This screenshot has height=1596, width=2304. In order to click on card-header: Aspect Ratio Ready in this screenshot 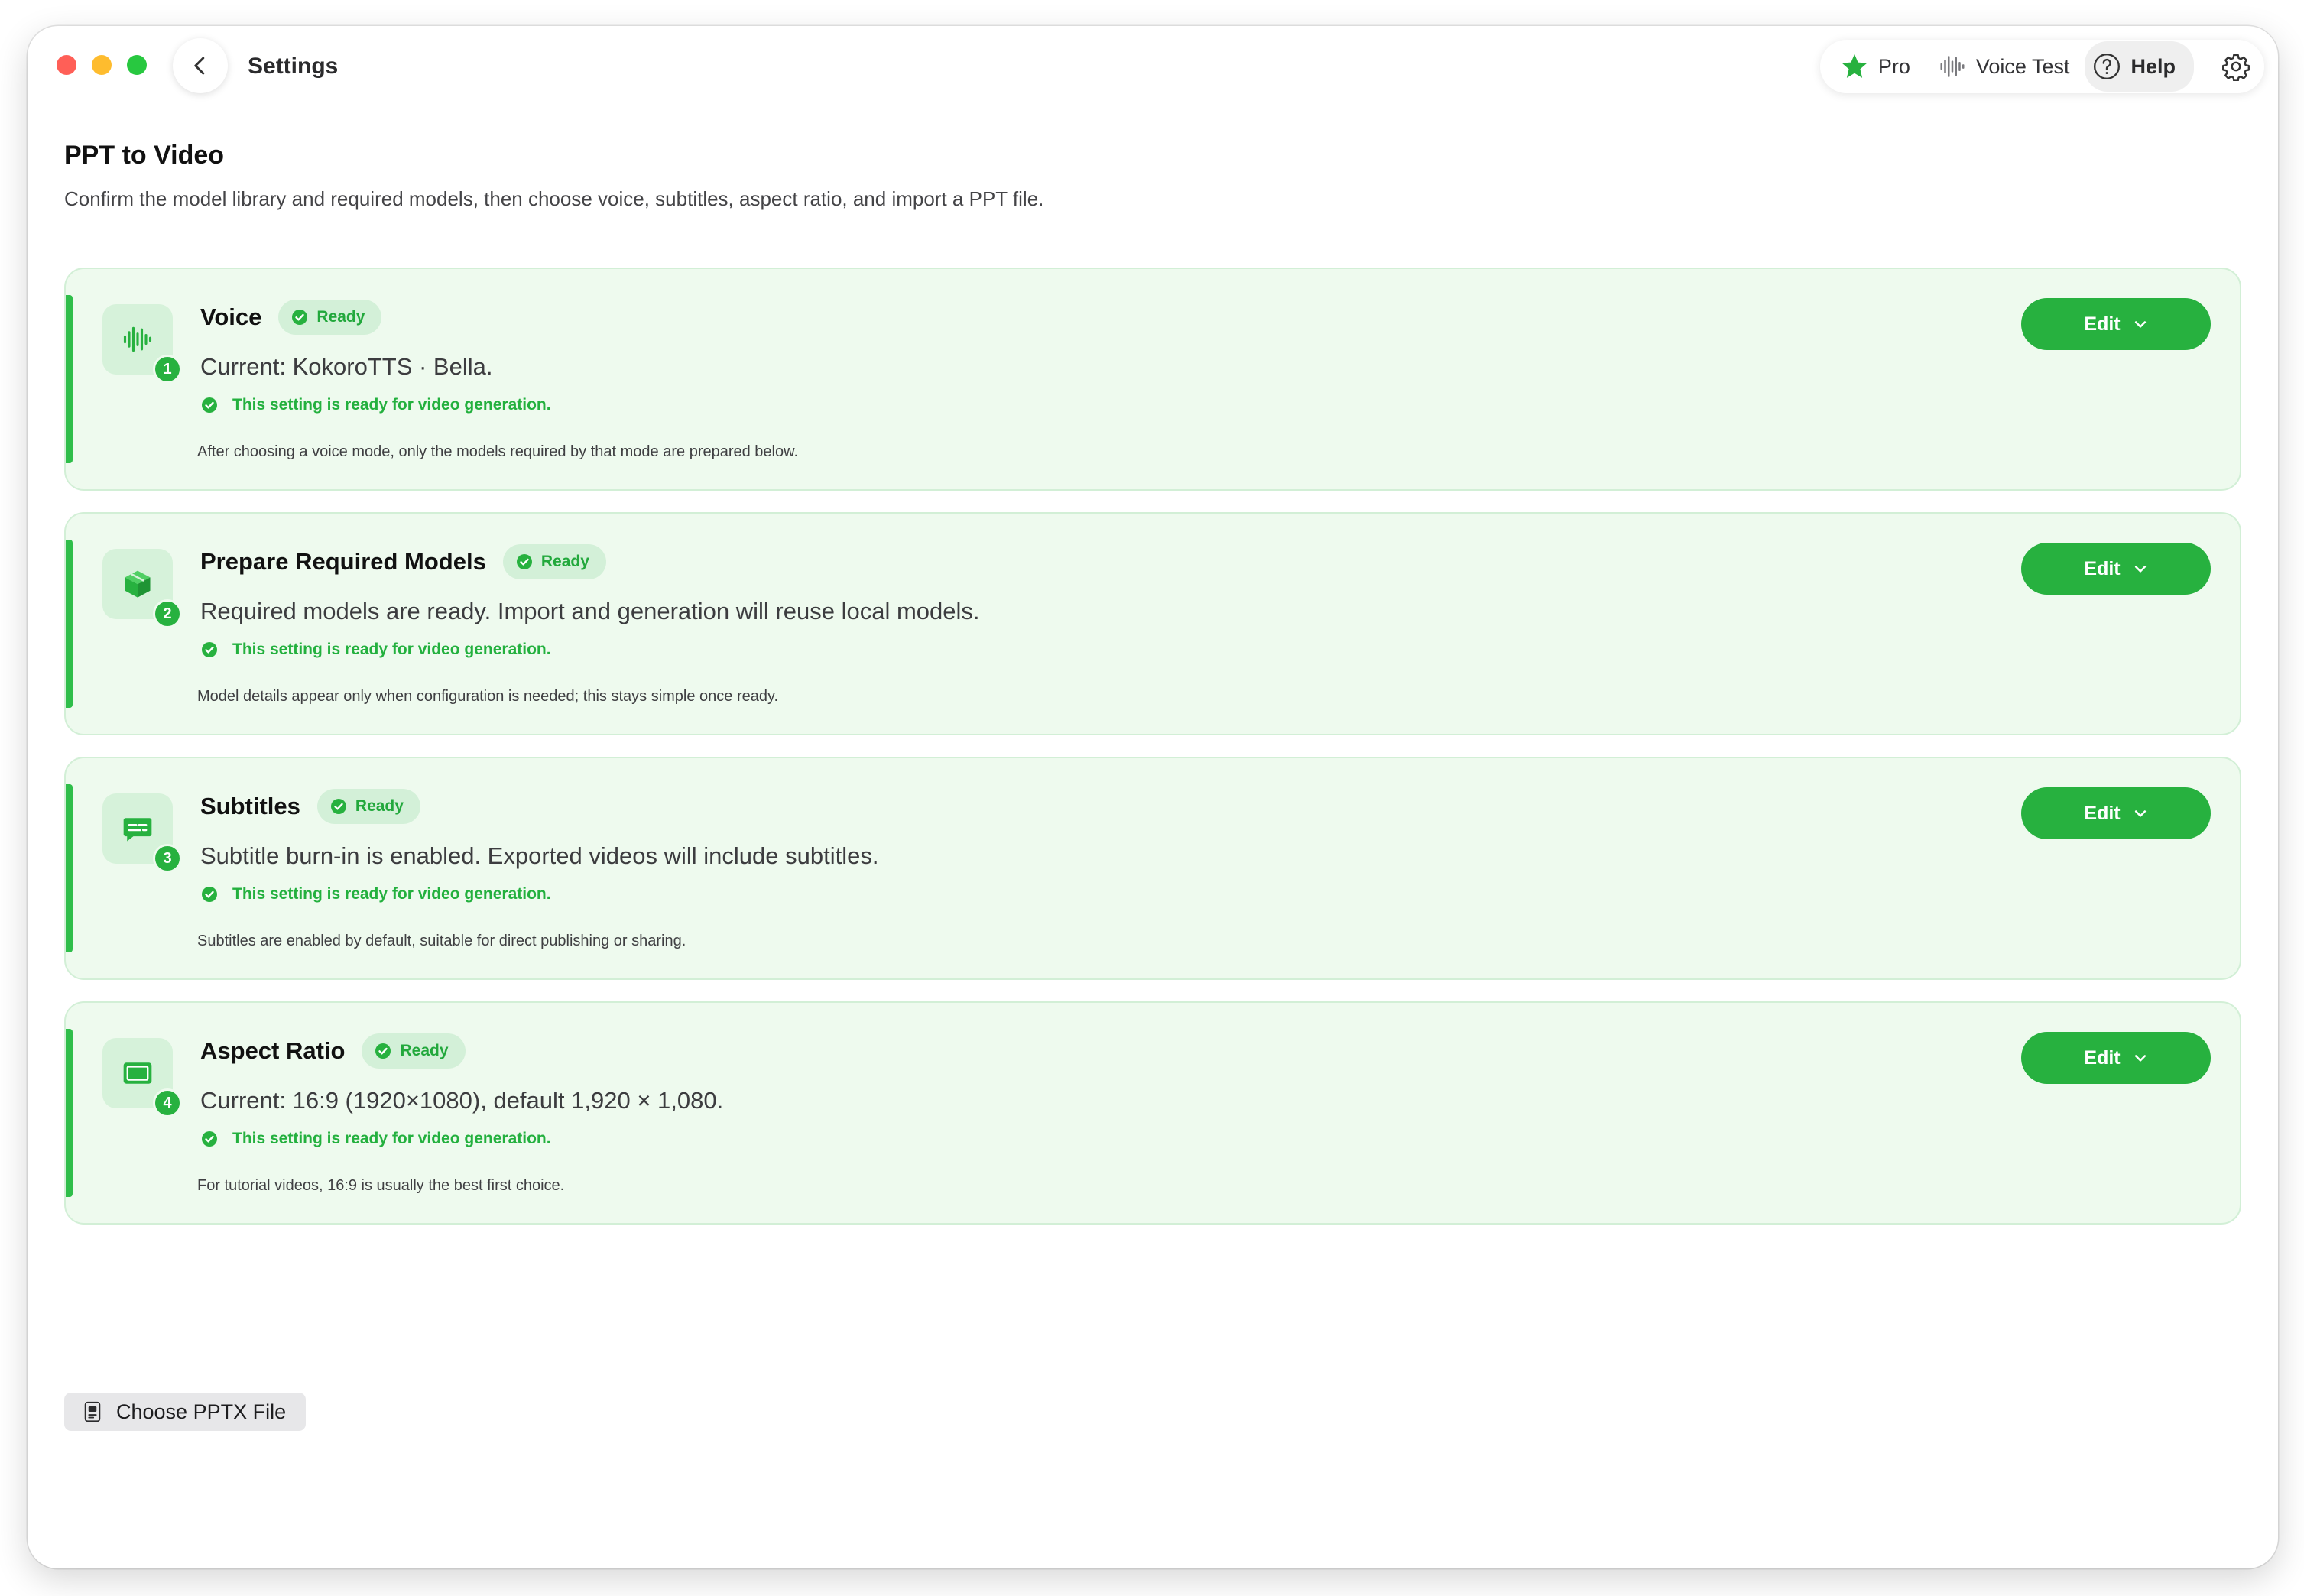, I will do `click(333, 1051)`.